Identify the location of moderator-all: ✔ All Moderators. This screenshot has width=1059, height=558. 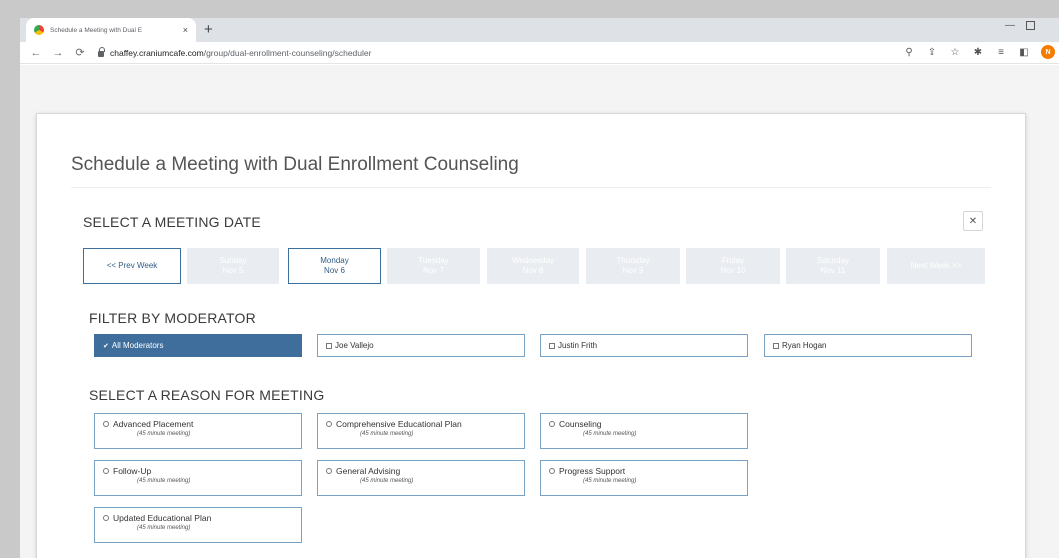
(198, 345).